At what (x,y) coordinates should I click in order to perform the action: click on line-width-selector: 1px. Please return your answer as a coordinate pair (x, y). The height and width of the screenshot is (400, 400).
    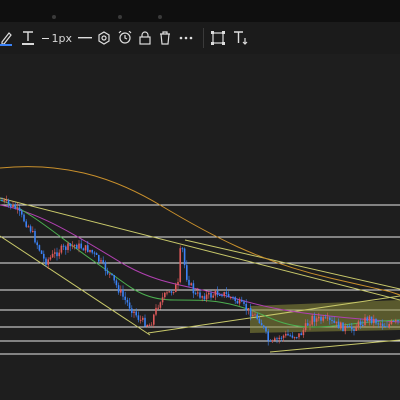
    Looking at the image, I should click on (57, 38).